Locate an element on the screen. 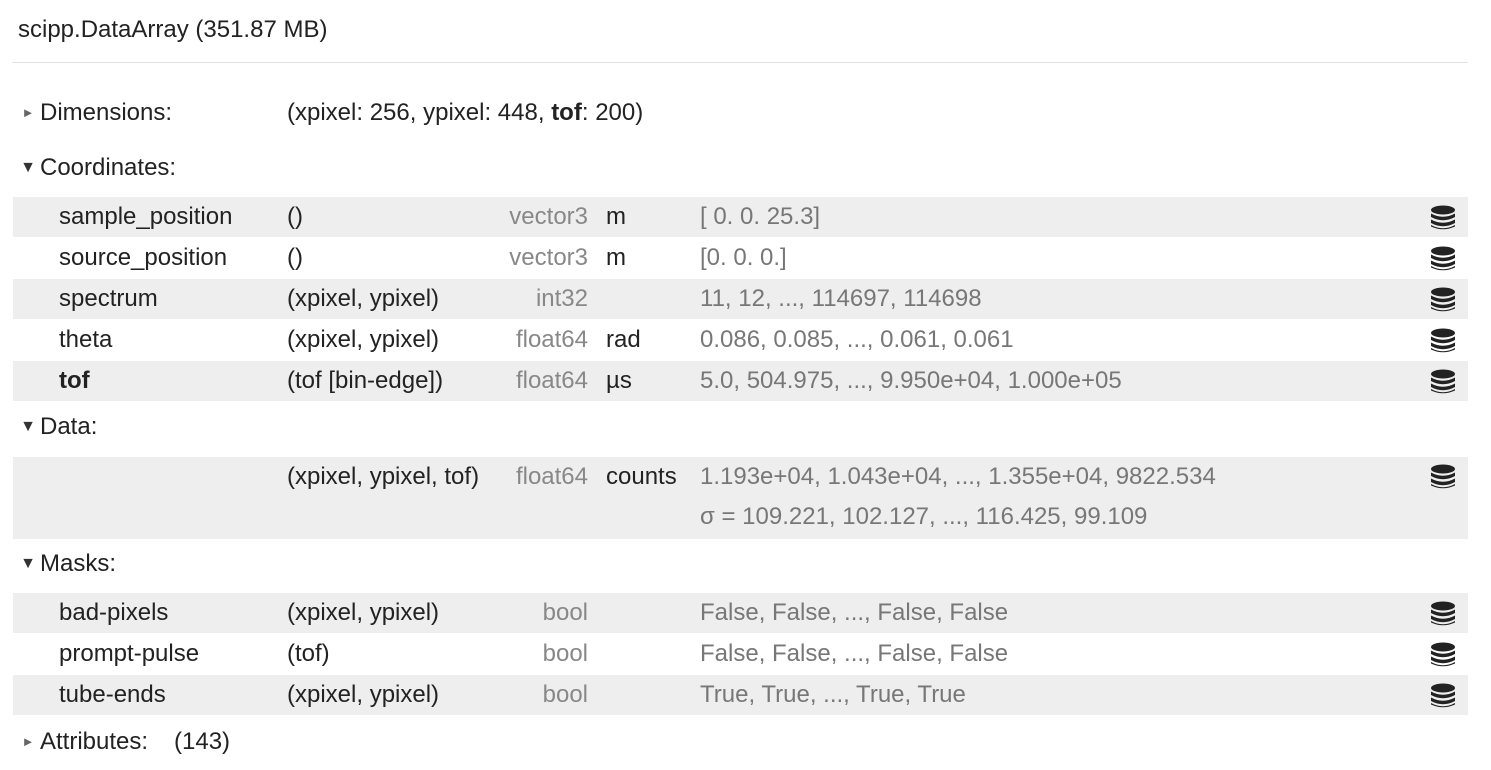 Image resolution: width=1491 pixels, height=770 pixels. attributes-count: (143) is located at coordinates (202, 741).